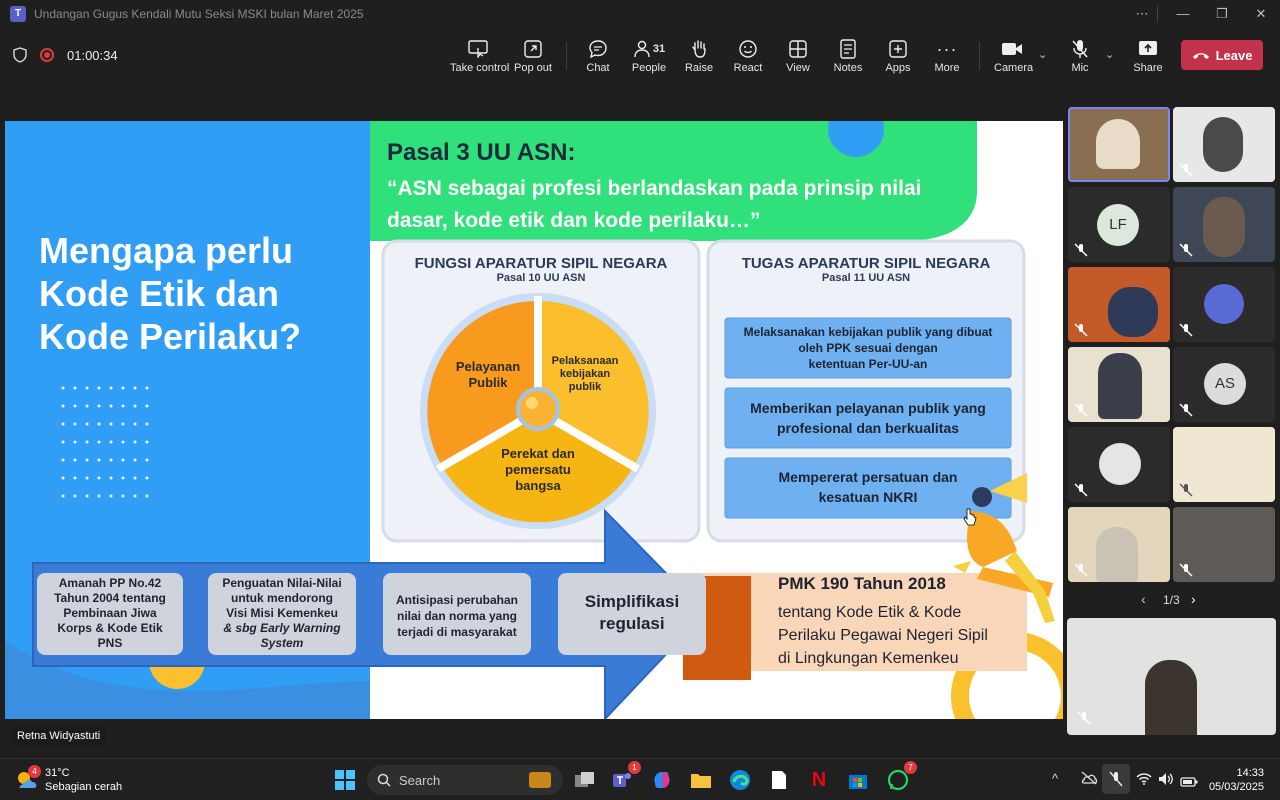  I want to click on battery-icon, so click(1189, 783).